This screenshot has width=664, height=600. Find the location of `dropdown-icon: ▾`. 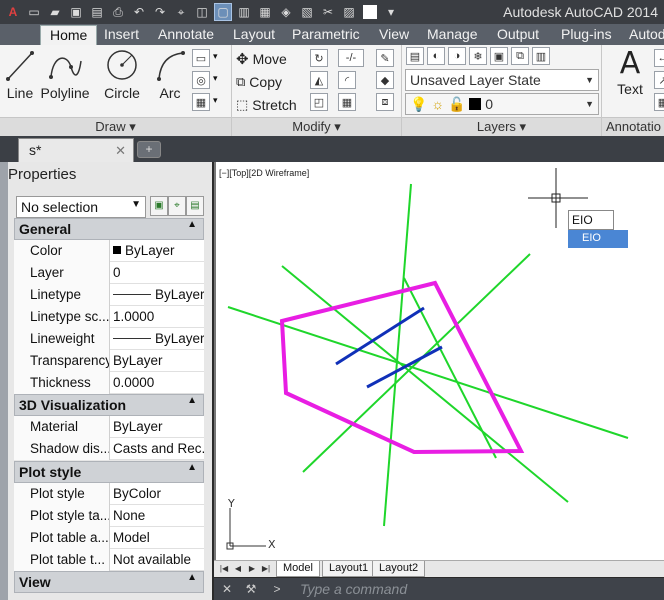

dropdown-icon: ▾ is located at coordinates (391, 12).